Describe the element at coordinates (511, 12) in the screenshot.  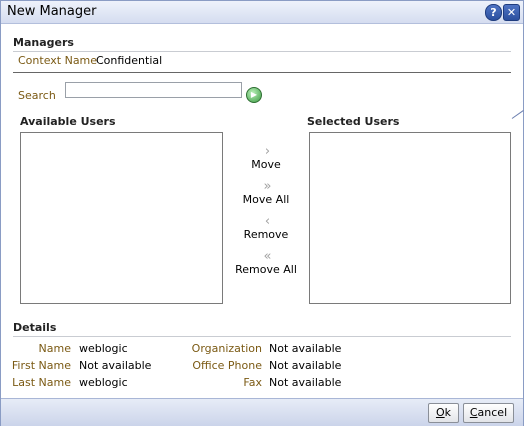
I see `close-icon: ✕` at that location.